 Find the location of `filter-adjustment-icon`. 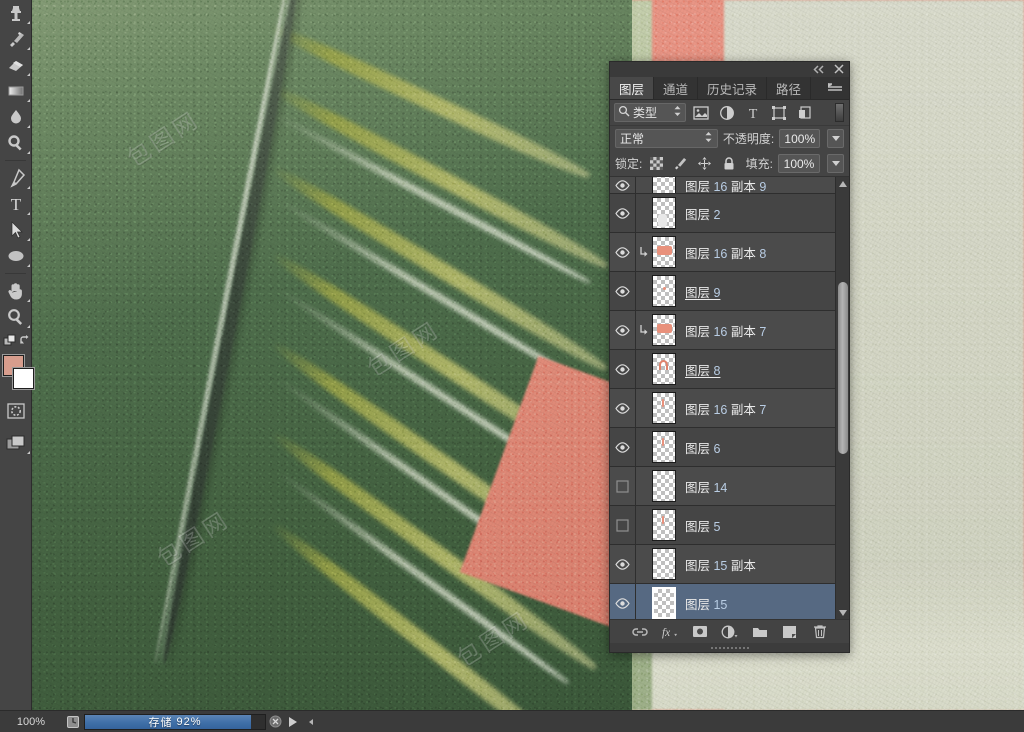

filter-adjustment-icon is located at coordinates (727, 113).